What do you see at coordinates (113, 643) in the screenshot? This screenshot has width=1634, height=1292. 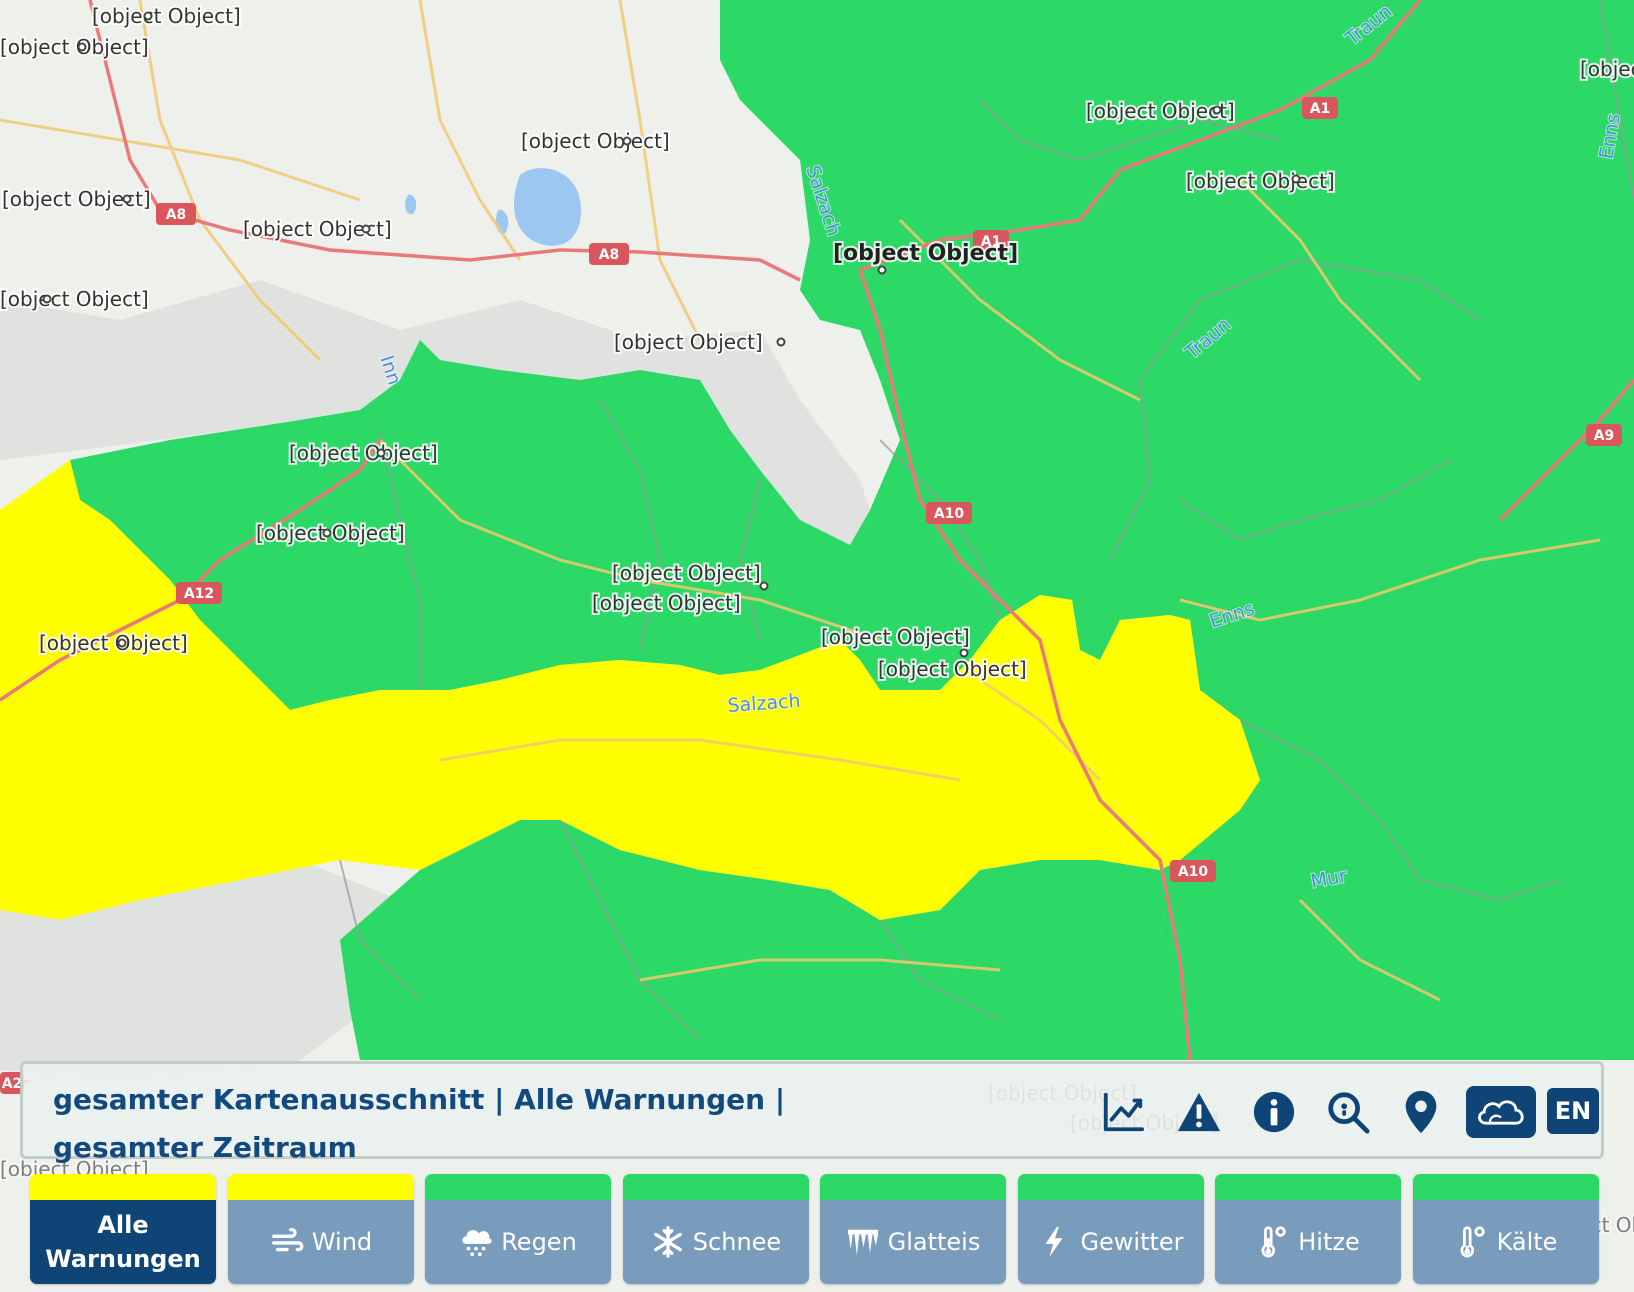 I see `place-label-schwaz: [object Object]` at bounding box center [113, 643].